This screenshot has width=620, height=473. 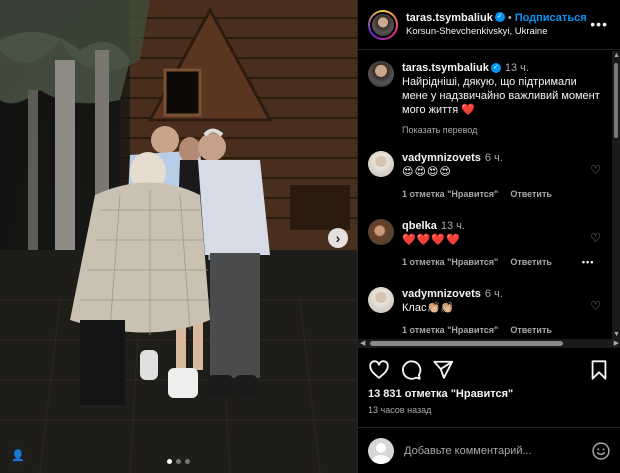 What do you see at coordinates (599, 370) in the screenshot?
I see `save-icon` at bounding box center [599, 370].